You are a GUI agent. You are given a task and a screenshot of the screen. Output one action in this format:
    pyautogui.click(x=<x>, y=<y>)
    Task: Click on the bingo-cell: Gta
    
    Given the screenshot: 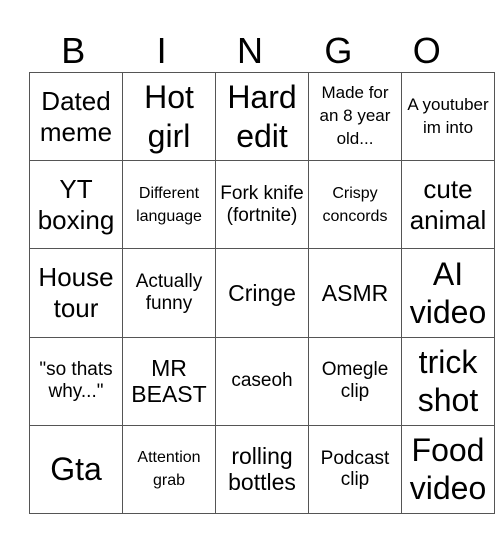 What is the action you would take?
    pyautogui.click(x=76, y=469)
    